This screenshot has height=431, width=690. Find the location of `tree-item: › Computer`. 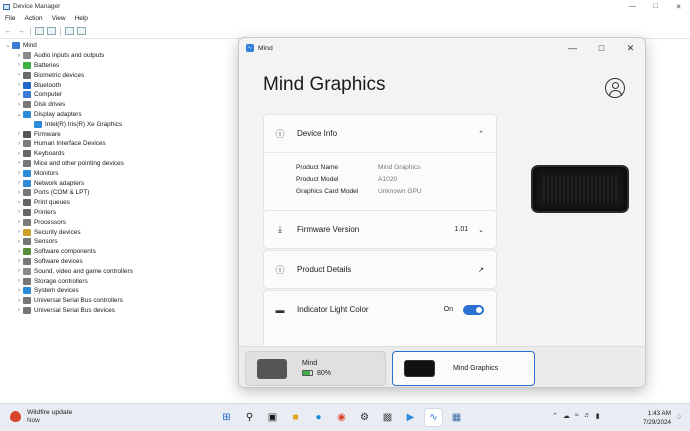

tree-item: › Computer is located at coordinates (68, 95).